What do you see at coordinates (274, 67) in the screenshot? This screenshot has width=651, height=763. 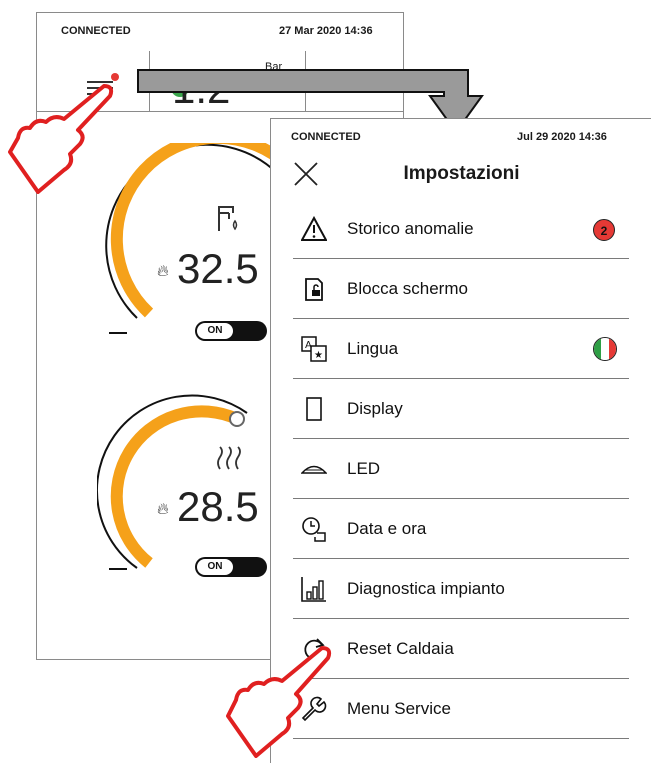 I see `pressure-unit: Bar` at bounding box center [274, 67].